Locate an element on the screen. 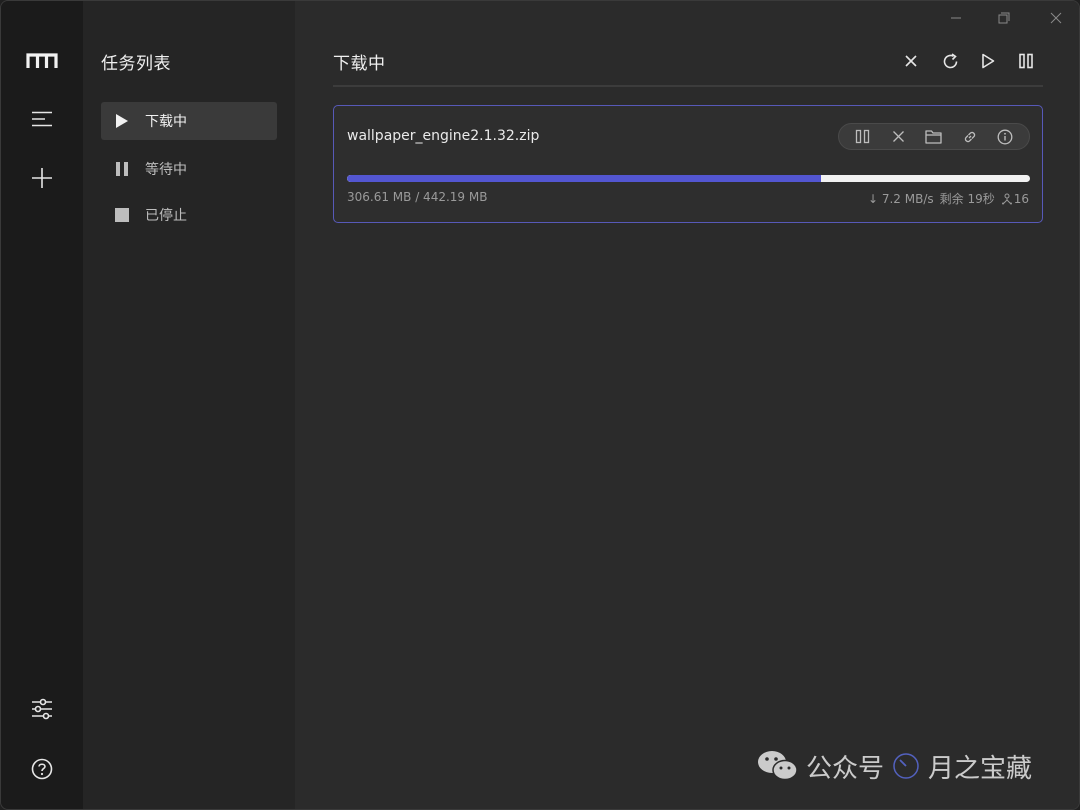  page-title: 下载中 is located at coordinates (359, 64).